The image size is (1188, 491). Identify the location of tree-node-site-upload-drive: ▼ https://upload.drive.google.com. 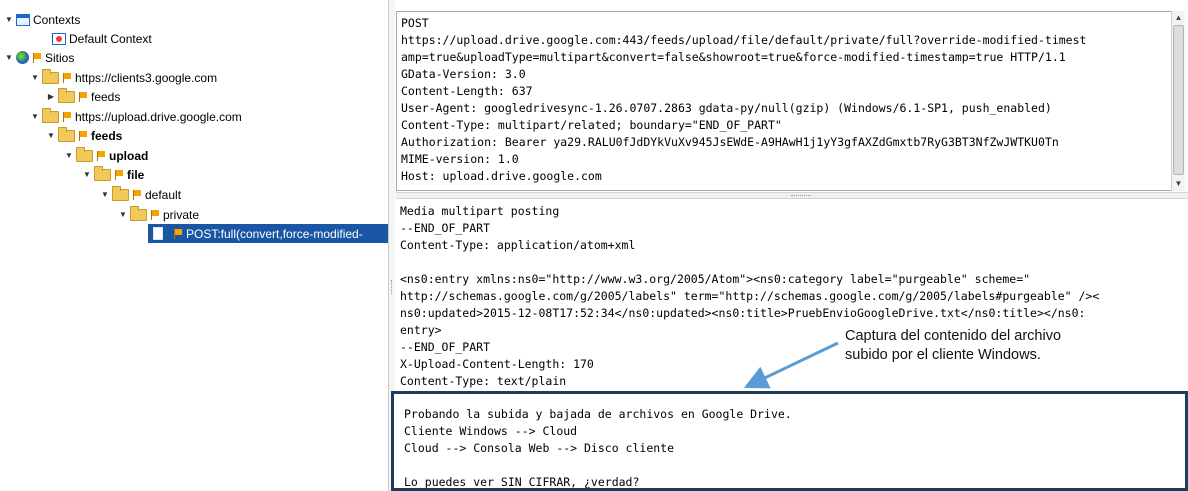
(136, 116).